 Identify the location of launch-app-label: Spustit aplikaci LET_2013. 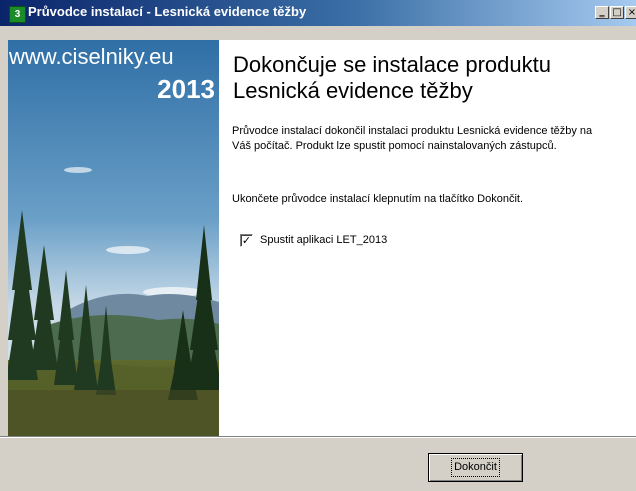
(323, 240).